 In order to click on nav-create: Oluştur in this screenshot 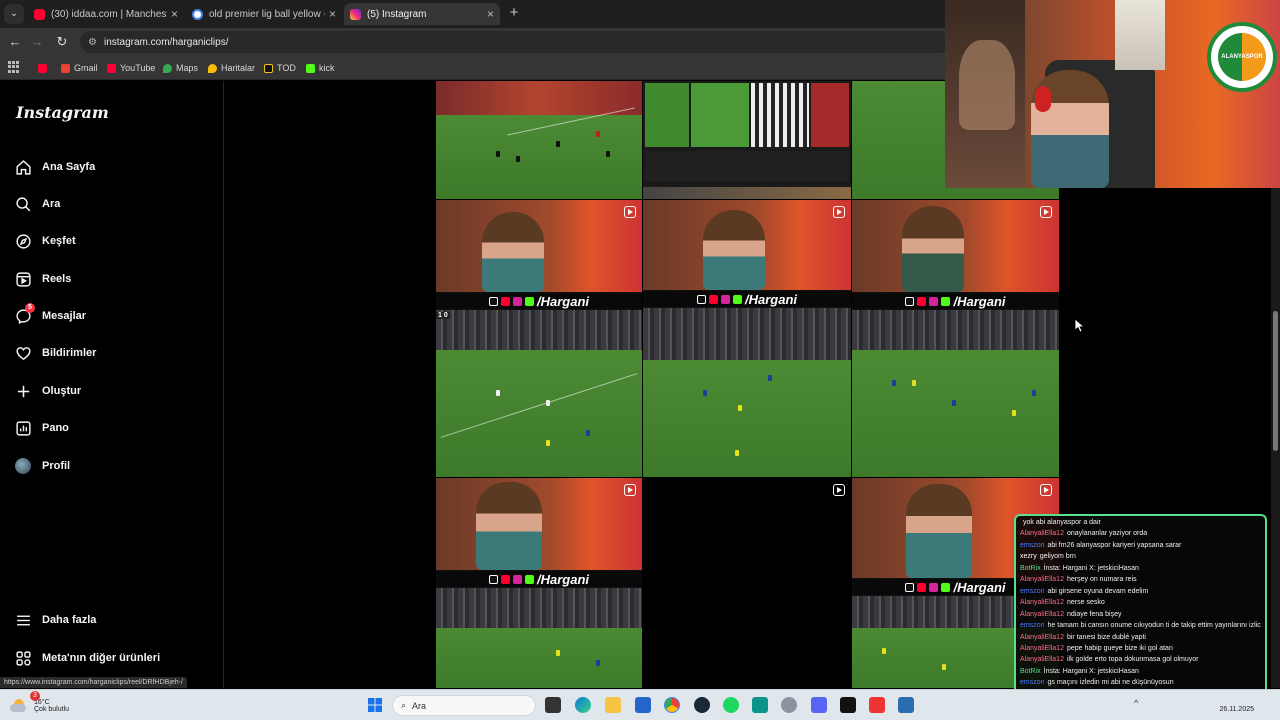, I will do `click(47, 391)`.